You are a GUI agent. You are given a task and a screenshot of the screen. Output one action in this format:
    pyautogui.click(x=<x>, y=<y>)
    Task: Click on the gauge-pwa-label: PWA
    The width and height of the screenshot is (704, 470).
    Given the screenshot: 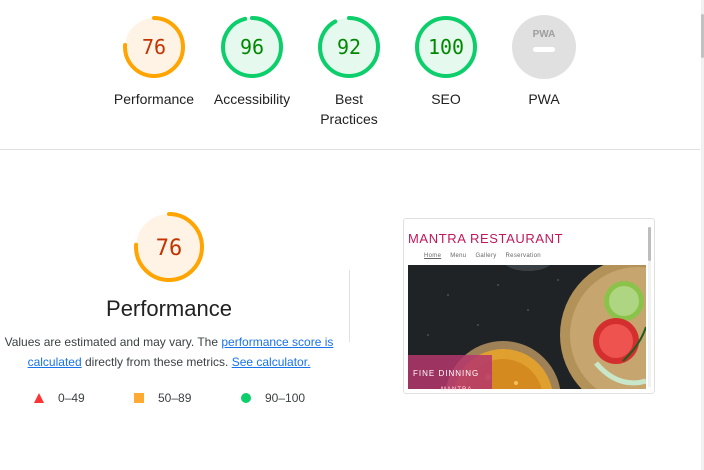 What is the action you would take?
    pyautogui.click(x=544, y=99)
    